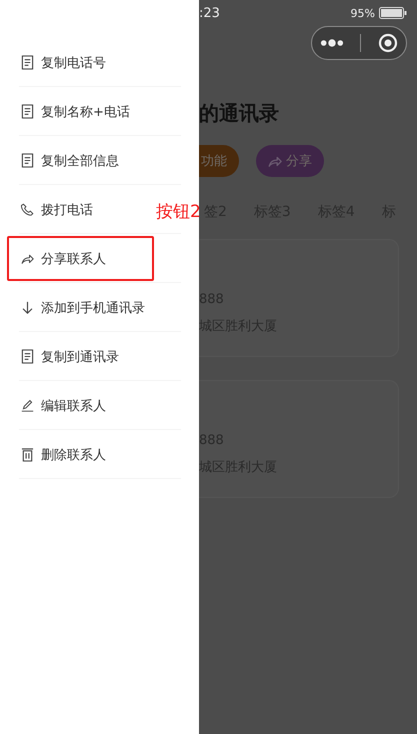 The height and width of the screenshot is (734, 417). I want to click on menu-item: 复制全部信息, so click(80, 160).